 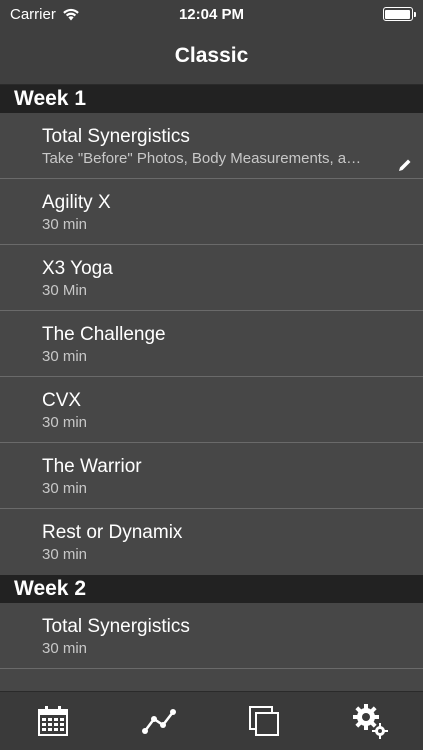 I want to click on row-title: Agility X, so click(x=76, y=202).